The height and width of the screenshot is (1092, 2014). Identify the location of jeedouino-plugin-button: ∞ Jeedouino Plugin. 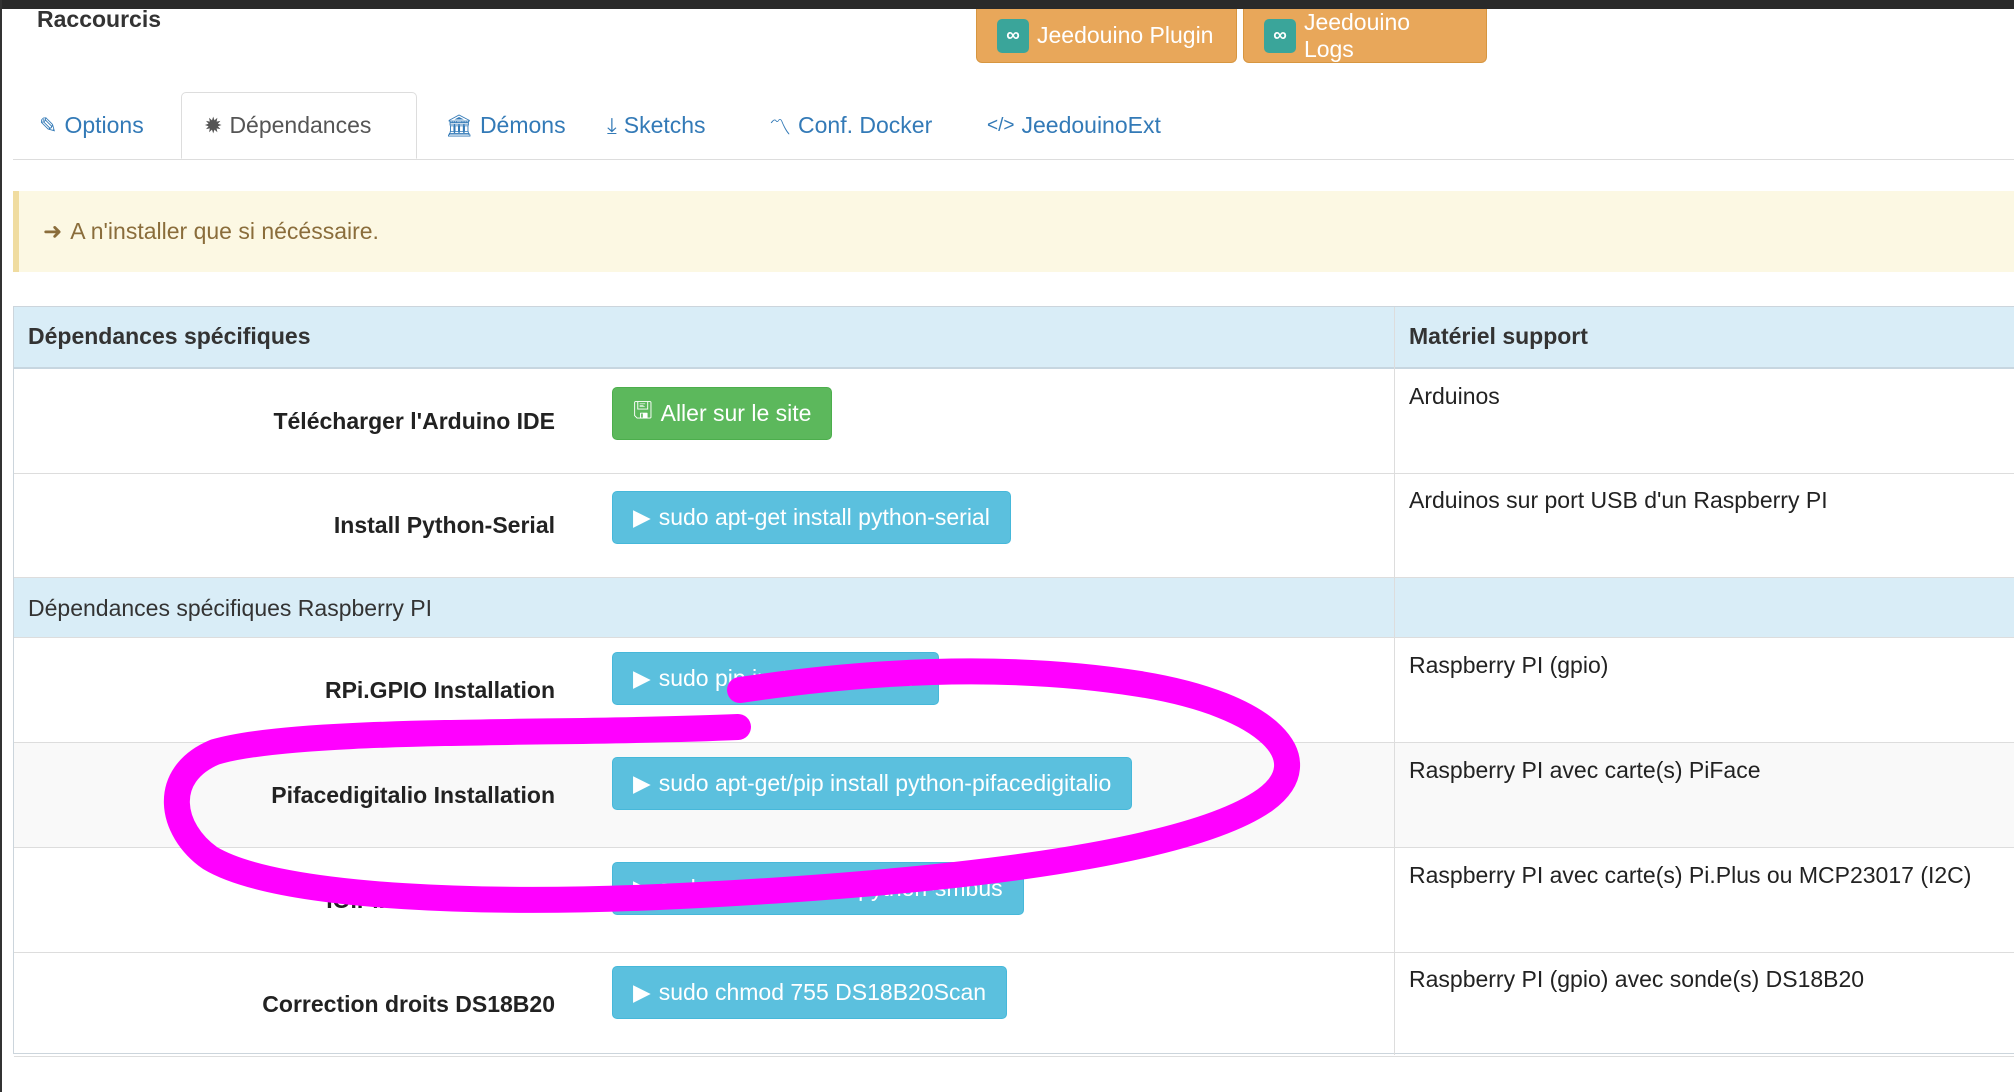
(1106, 36).